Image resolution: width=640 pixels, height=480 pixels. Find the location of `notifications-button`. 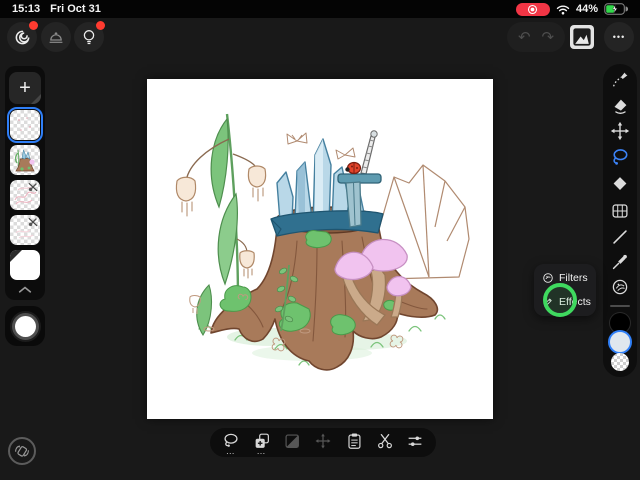

notifications-button is located at coordinates (56, 37).